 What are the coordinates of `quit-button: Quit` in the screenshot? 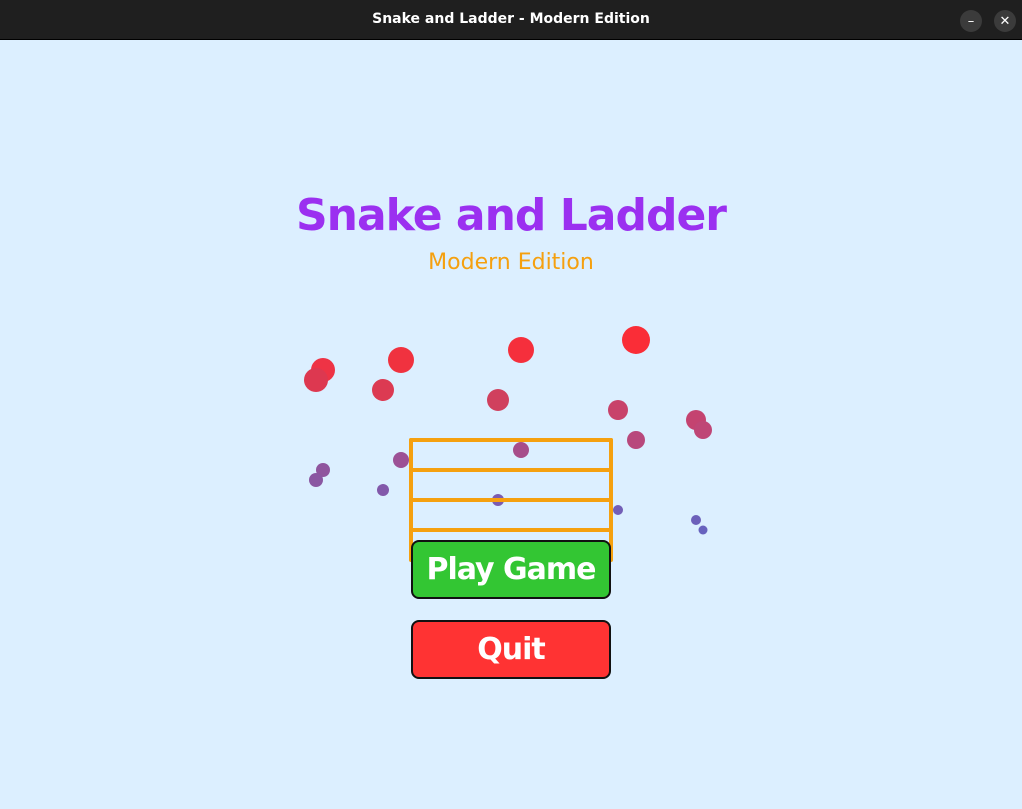 It's located at (511, 649).